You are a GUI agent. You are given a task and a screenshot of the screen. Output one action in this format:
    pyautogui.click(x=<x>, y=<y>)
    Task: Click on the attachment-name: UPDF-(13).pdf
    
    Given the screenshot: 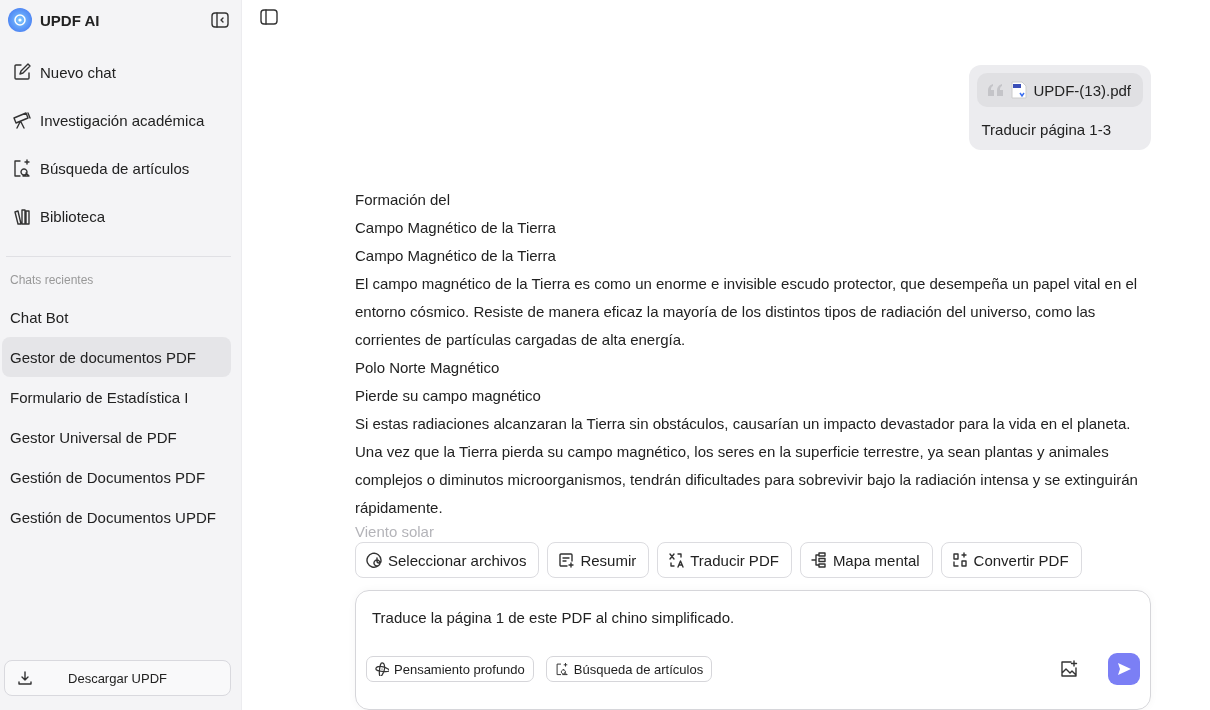 What is the action you would take?
    pyautogui.click(x=1082, y=90)
    